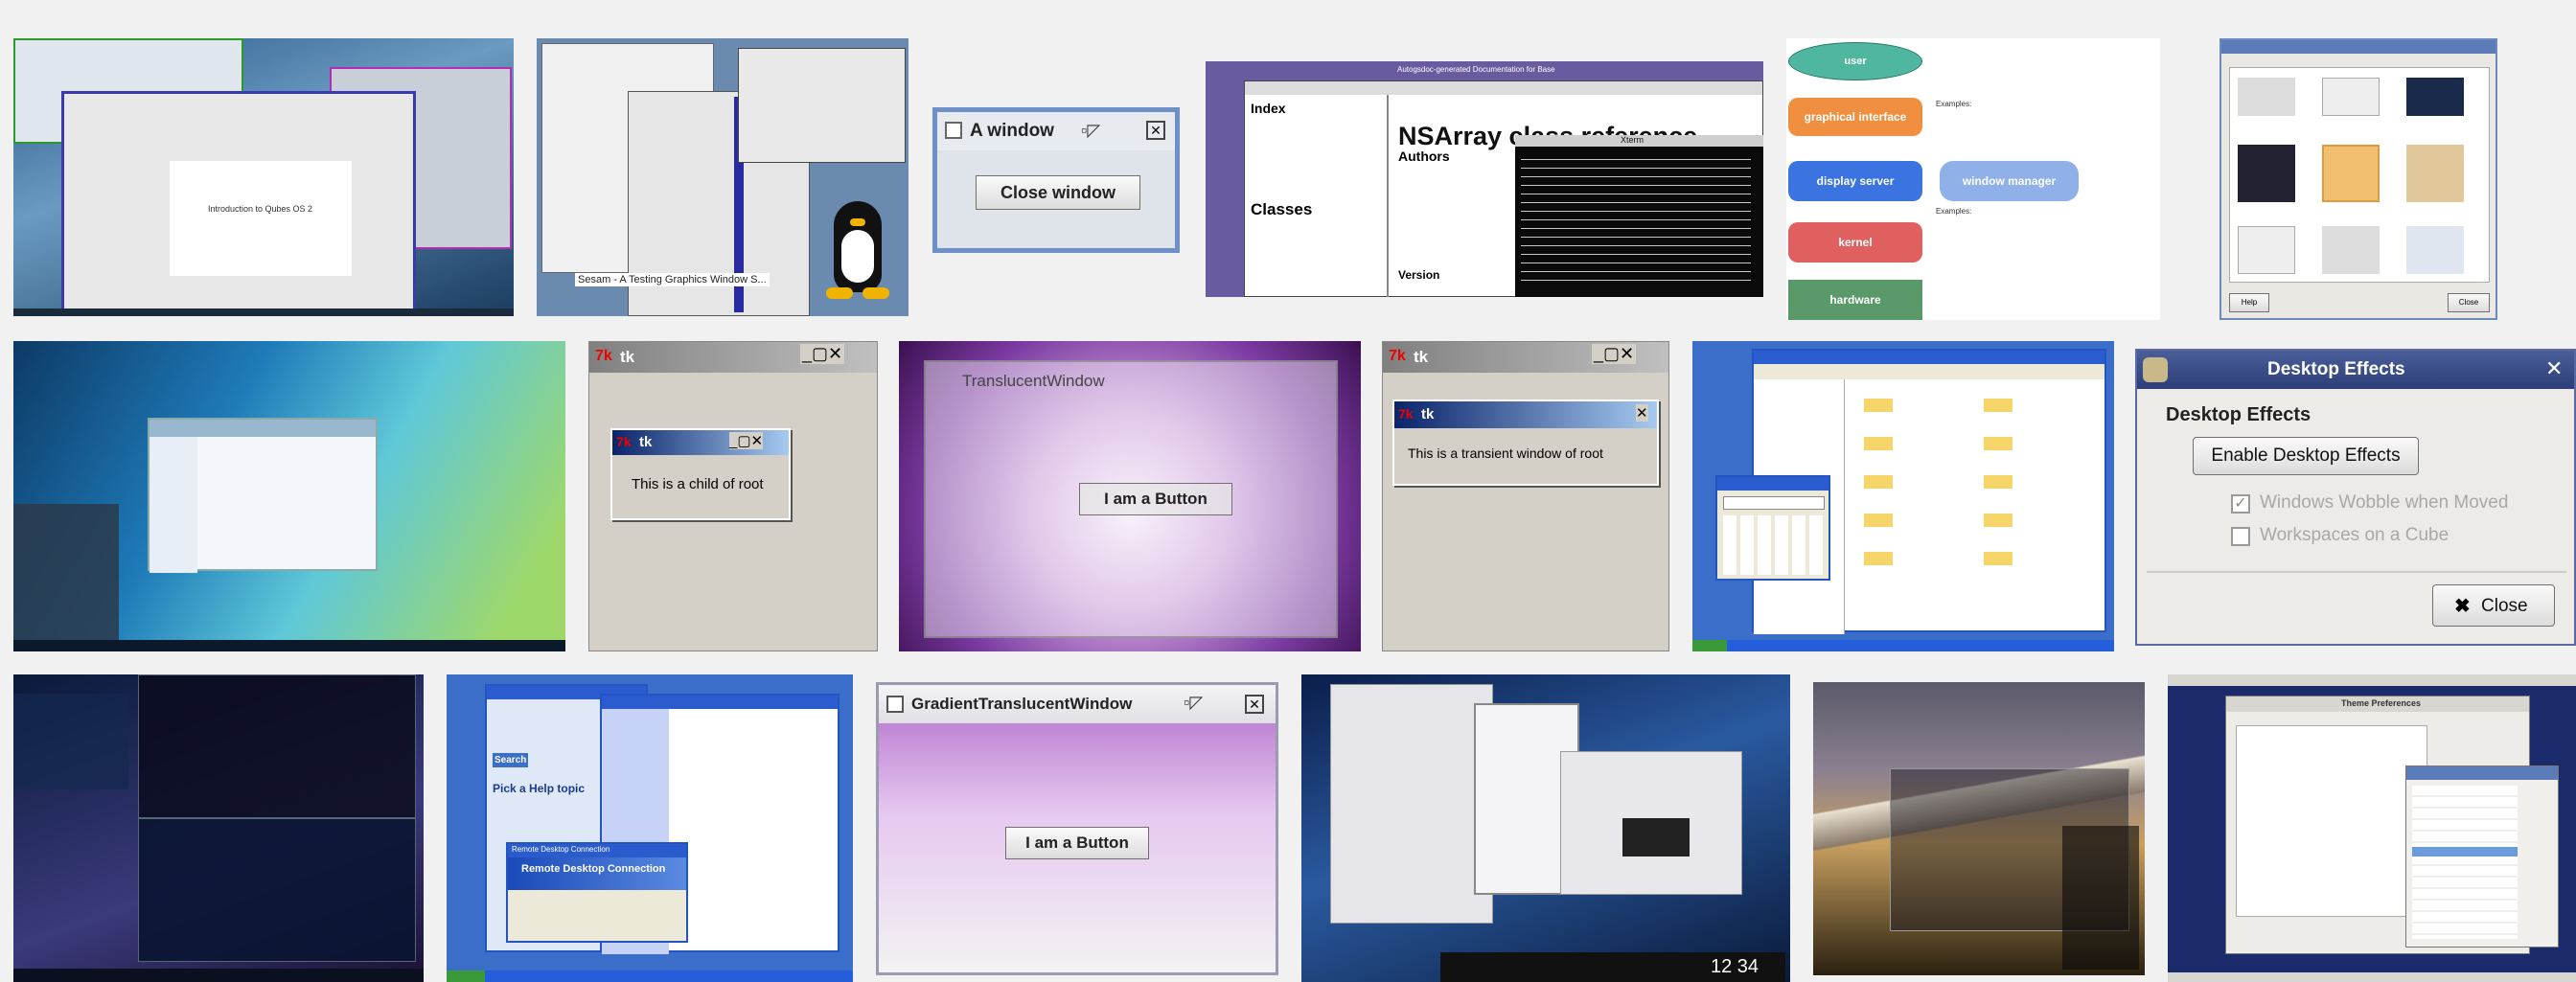  Describe the element at coordinates (1612, 967) in the screenshot. I see `dock: 12 34` at that location.